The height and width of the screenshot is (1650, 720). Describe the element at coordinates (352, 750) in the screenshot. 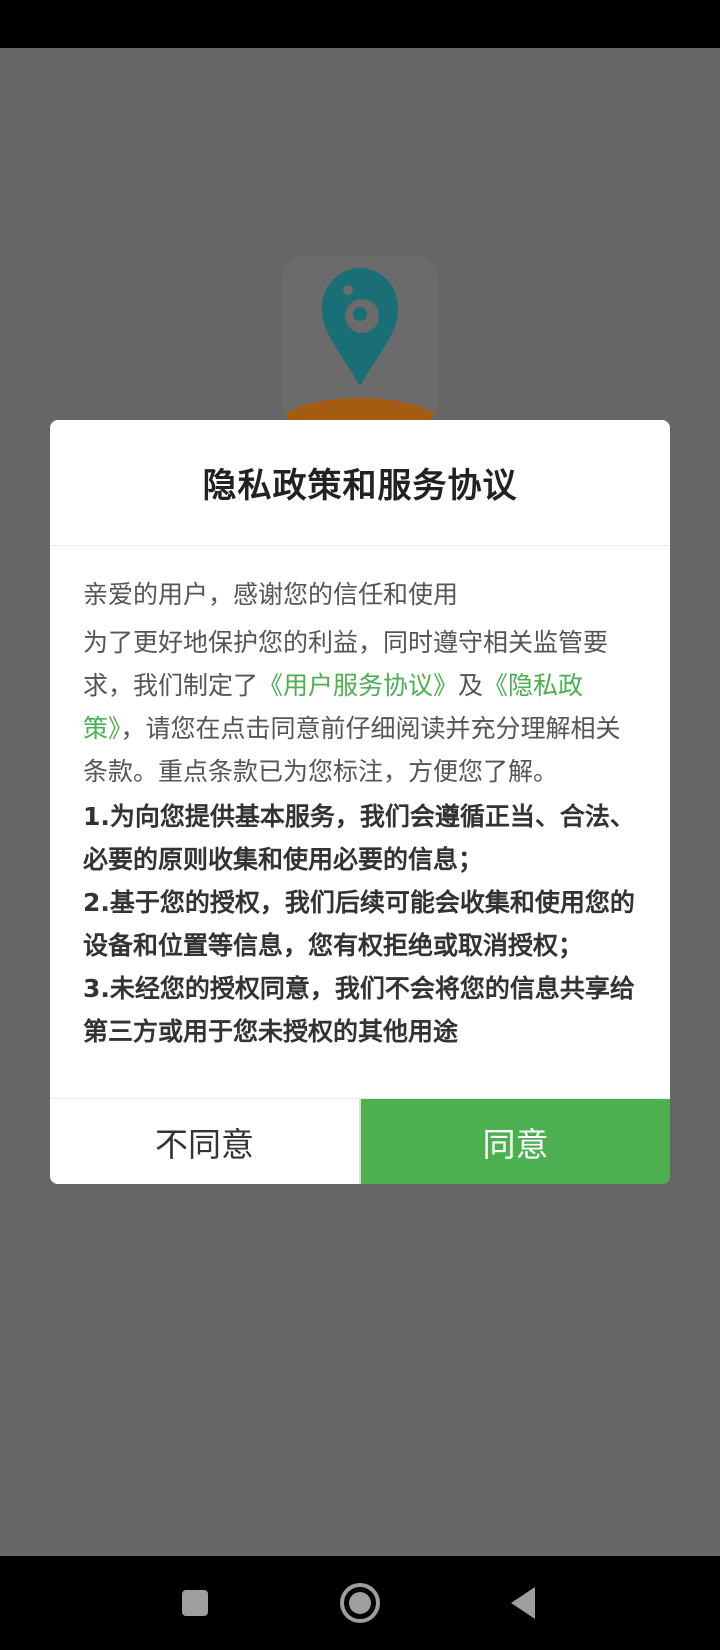

I see `intro-part2: ，请您在点击同意前仔细阅读并充分理解相关条款。重点条款已为您标注，方便您了解。` at that location.